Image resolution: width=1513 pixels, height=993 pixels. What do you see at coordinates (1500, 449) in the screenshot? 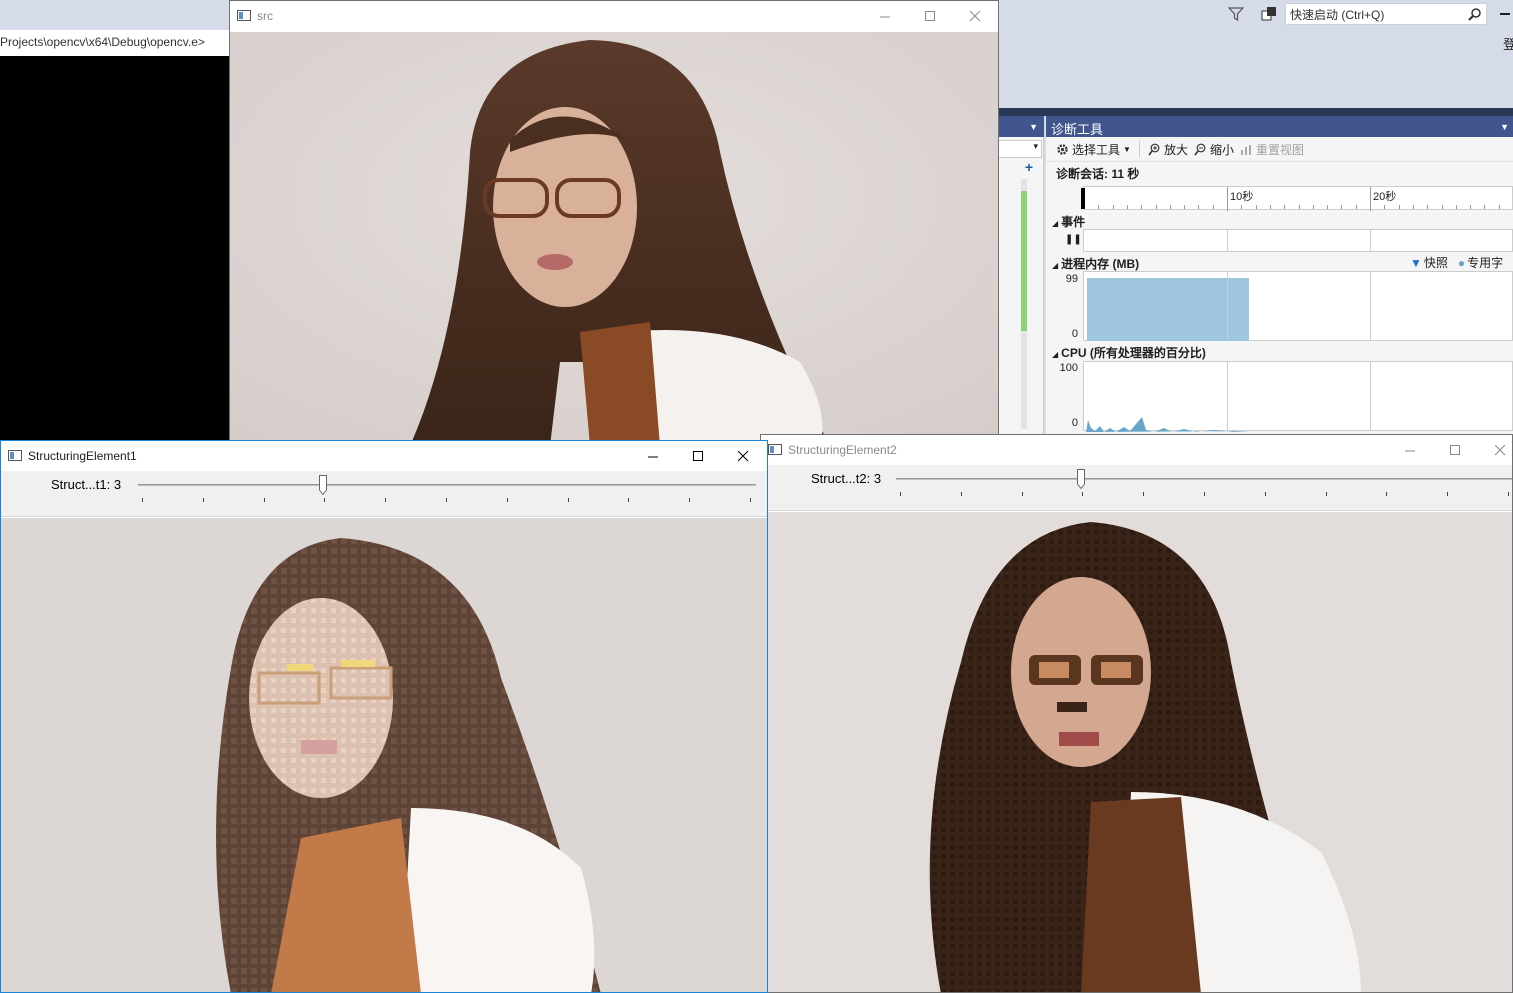
I see `close-icon` at bounding box center [1500, 449].